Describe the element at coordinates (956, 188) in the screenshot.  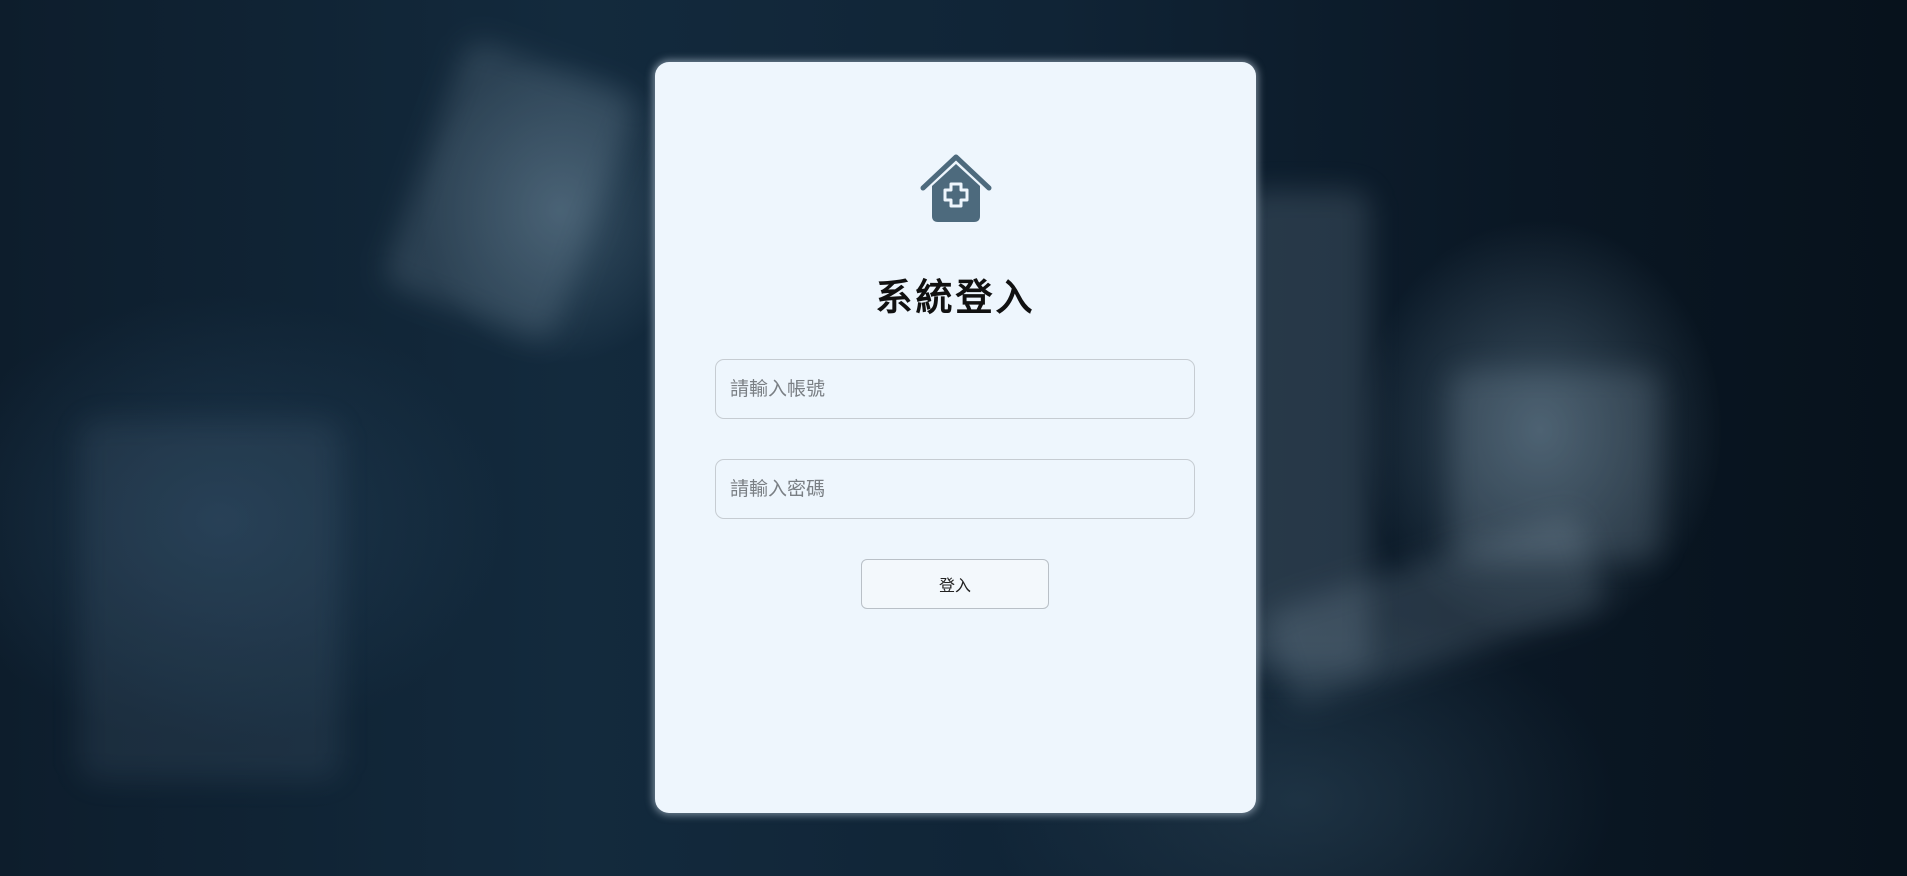
I see `hospital-logo-icon` at that location.